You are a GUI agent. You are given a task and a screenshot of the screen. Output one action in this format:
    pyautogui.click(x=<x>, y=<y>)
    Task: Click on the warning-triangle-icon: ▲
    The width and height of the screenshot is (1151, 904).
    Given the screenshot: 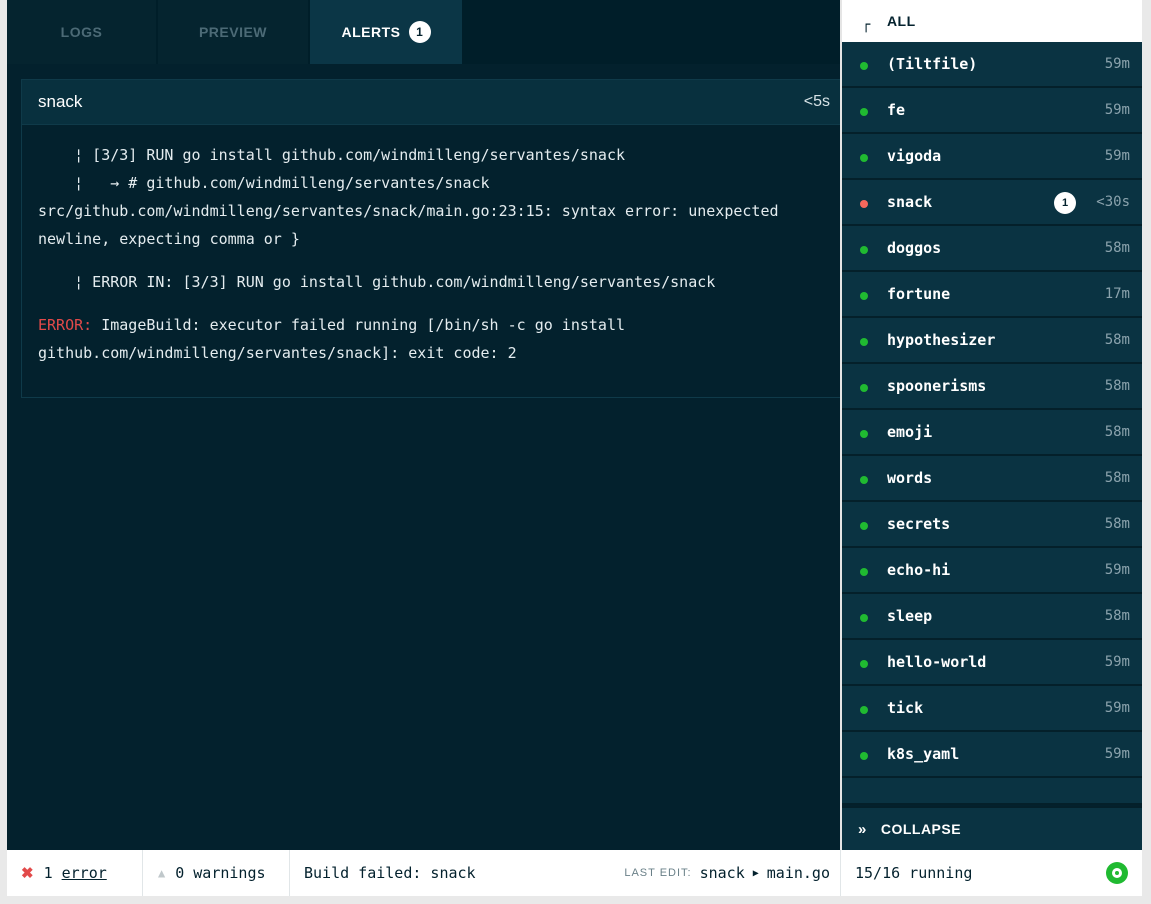 What is the action you would take?
    pyautogui.click(x=162, y=873)
    